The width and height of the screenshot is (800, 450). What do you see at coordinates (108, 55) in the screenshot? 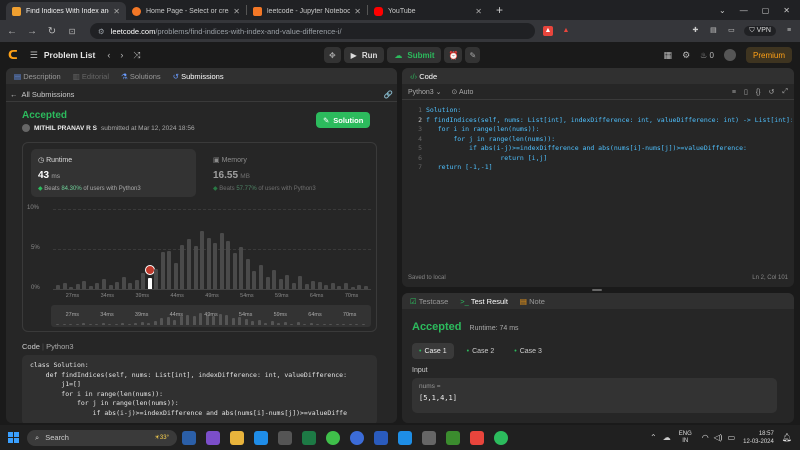
I see `prev-problem-icon: ‹` at bounding box center [108, 55].